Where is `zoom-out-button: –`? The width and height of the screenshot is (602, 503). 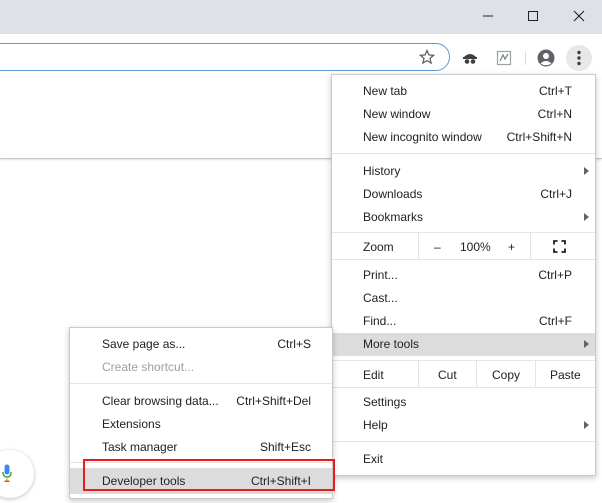 zoom-out-button: – is located at coordinates (437, 247).